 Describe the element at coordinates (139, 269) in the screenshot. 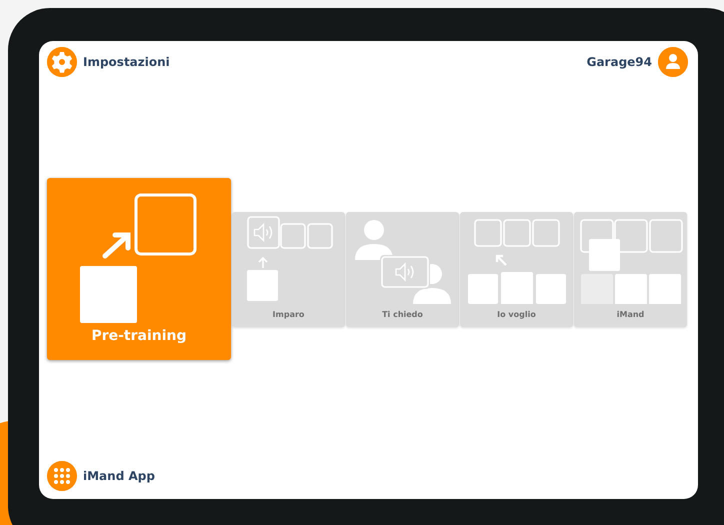

I see `mode-card: Pre-training` at that location.